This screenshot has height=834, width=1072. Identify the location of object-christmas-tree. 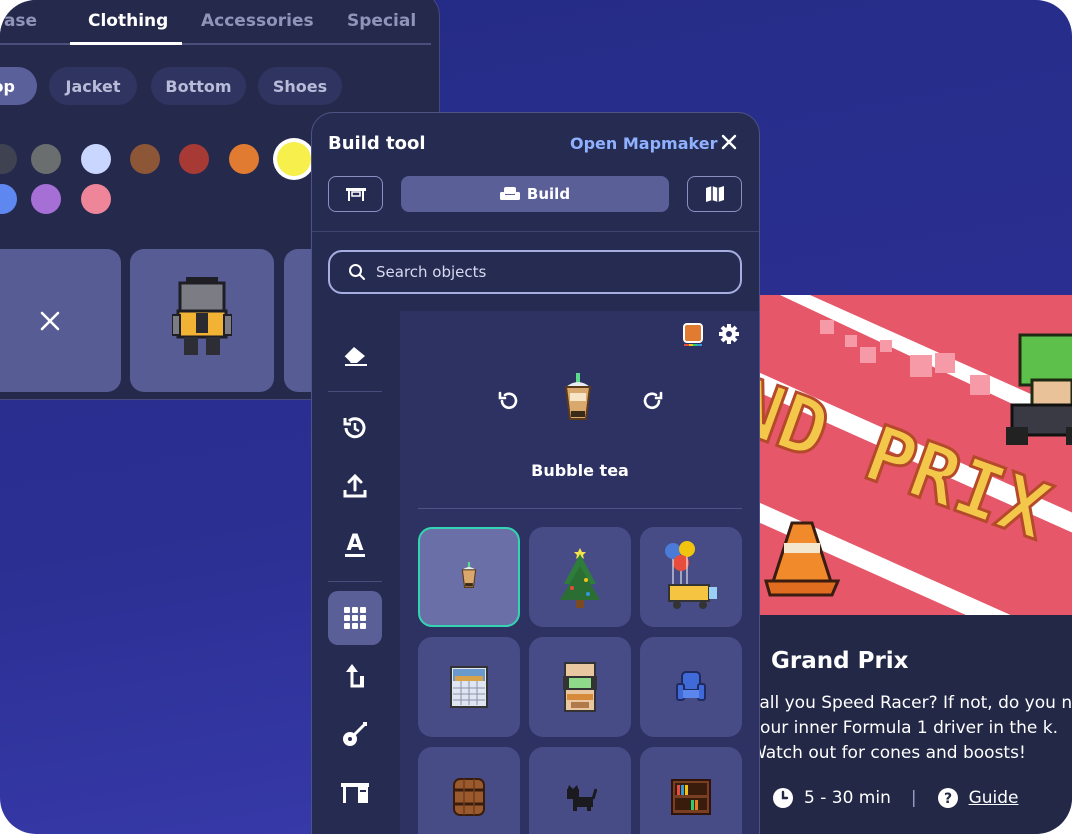
(580, 577).